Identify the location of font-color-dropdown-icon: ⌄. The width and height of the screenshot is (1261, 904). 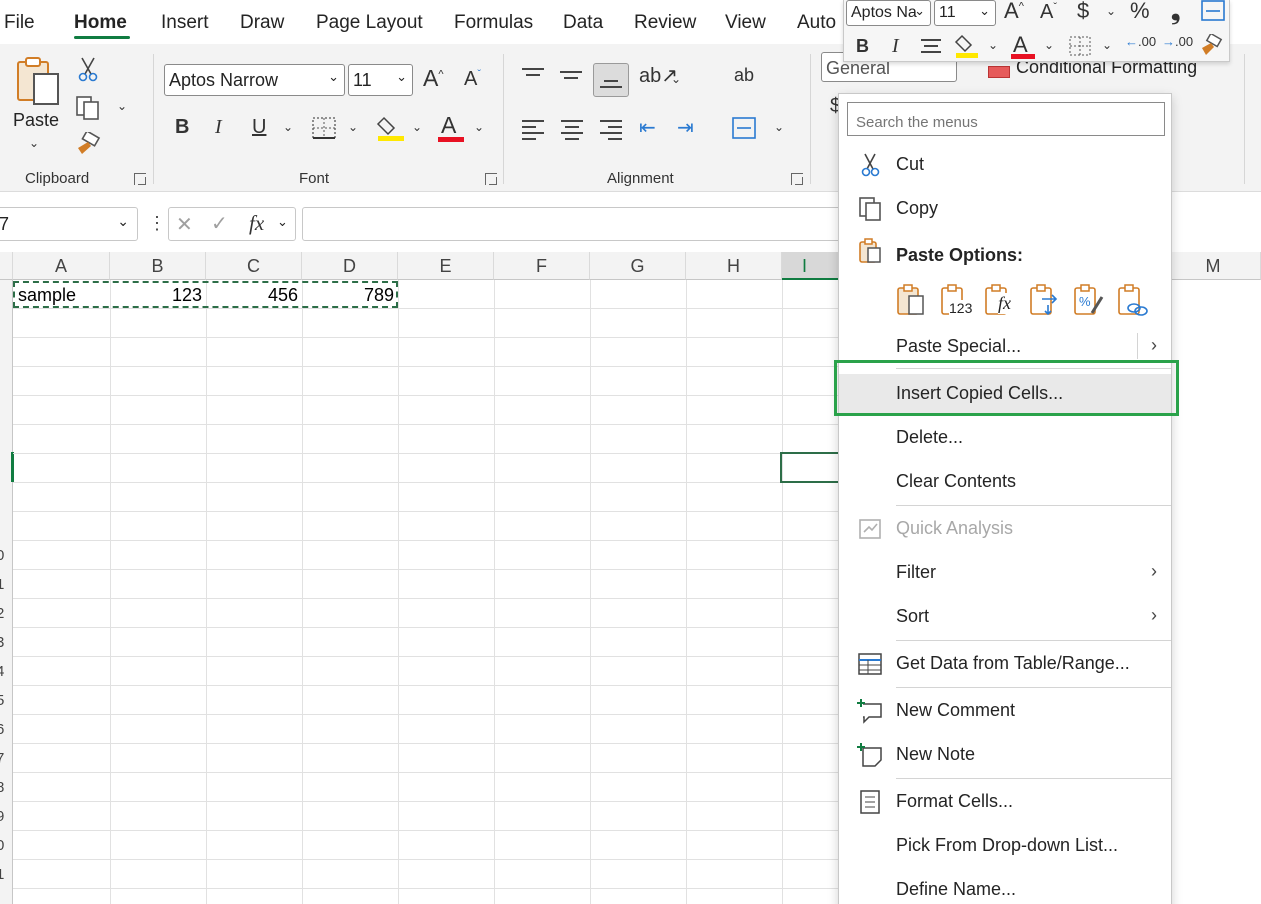
(479, 127).